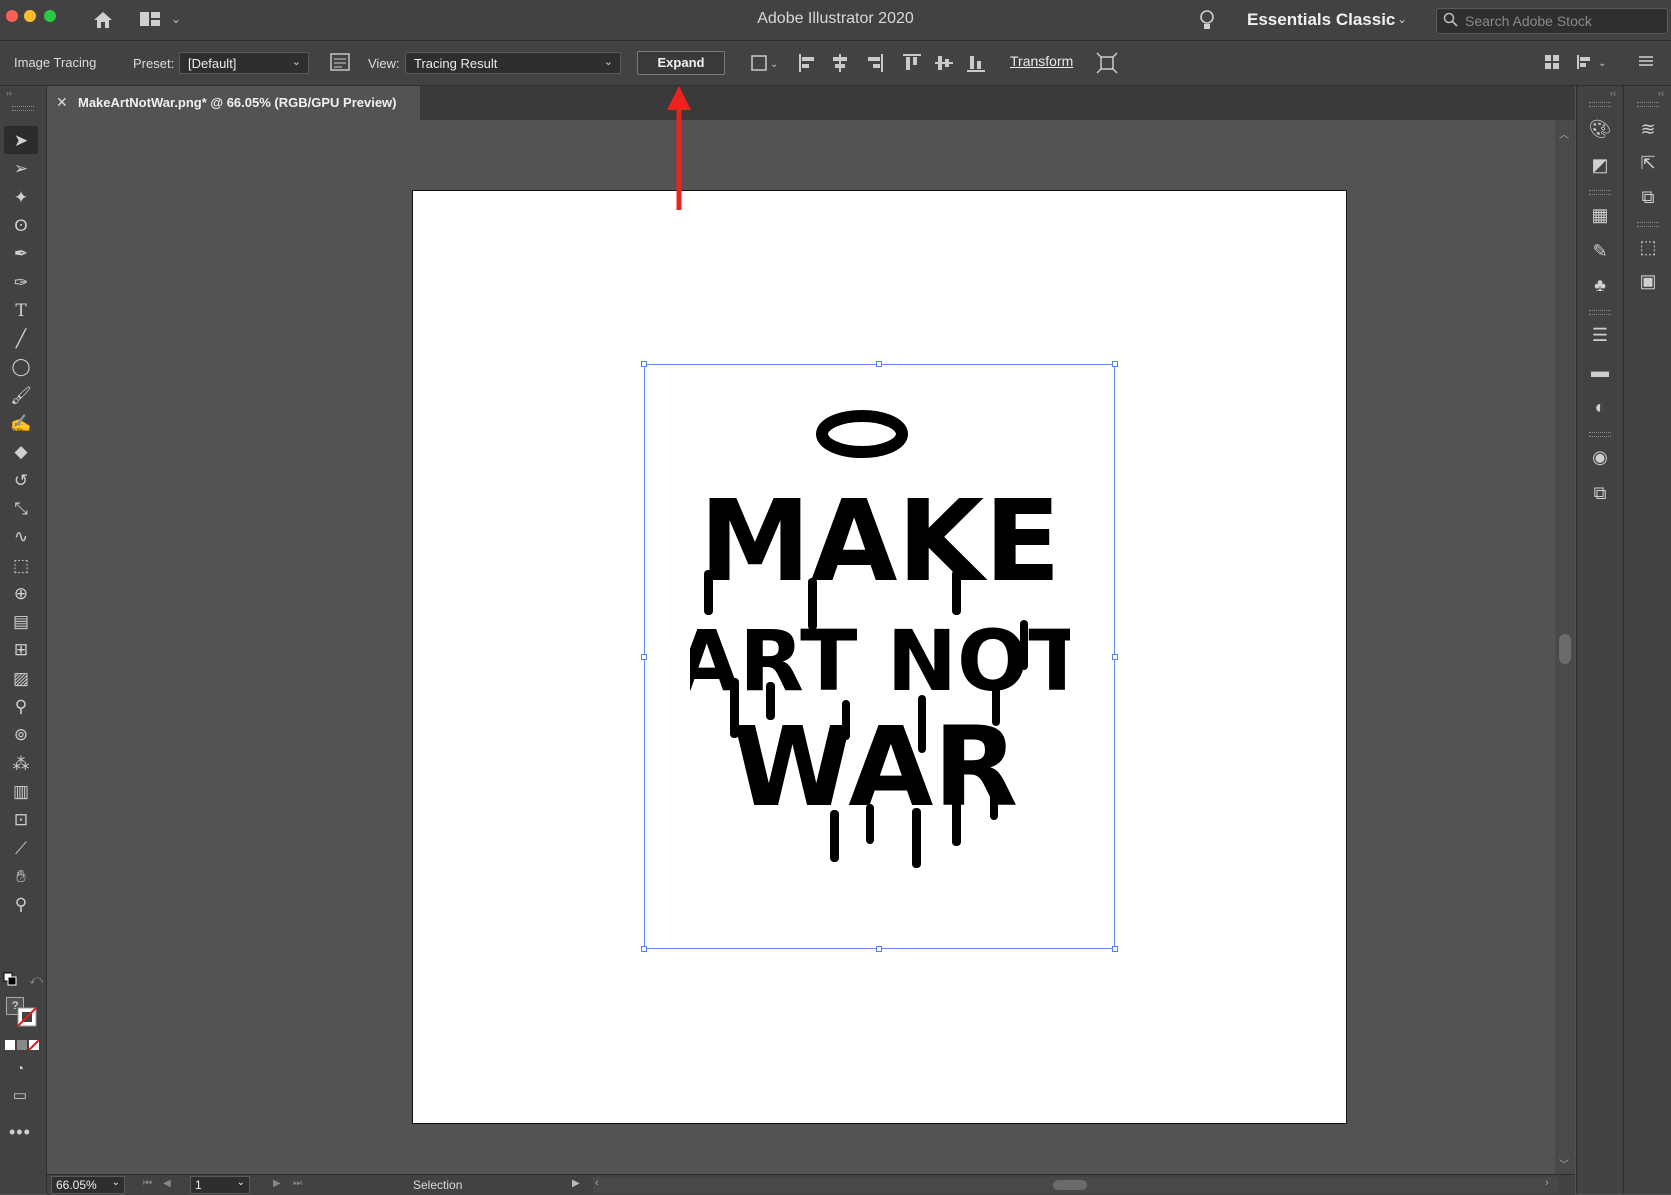 The height and width of the screenshot is (1195, 1671). What do you see at coordinates (1600, 165) in the screenshot?
I see `color-guide-icon: ◩` at bounding box center [1600, 165].